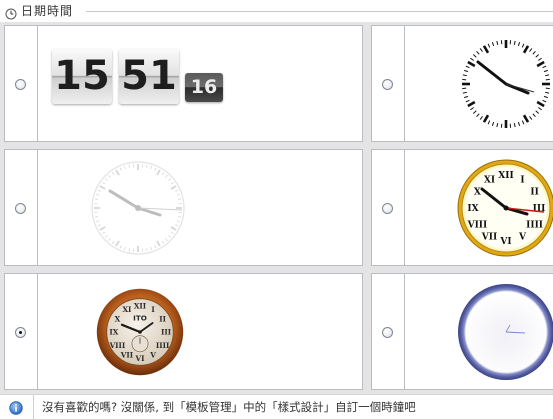 The height and width of the screenshot is (419, 553). What do you see at coordinates (522, 180) in the screenshot?
I see `roman-numeral: I` at bounding box center [522, 180].